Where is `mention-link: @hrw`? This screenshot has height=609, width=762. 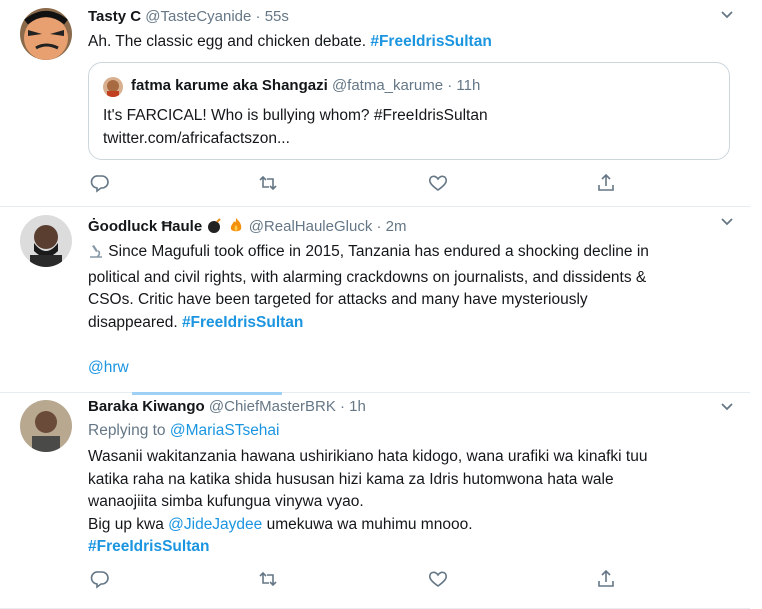 mention-link: @hrw is located at coordinates (408, 368).